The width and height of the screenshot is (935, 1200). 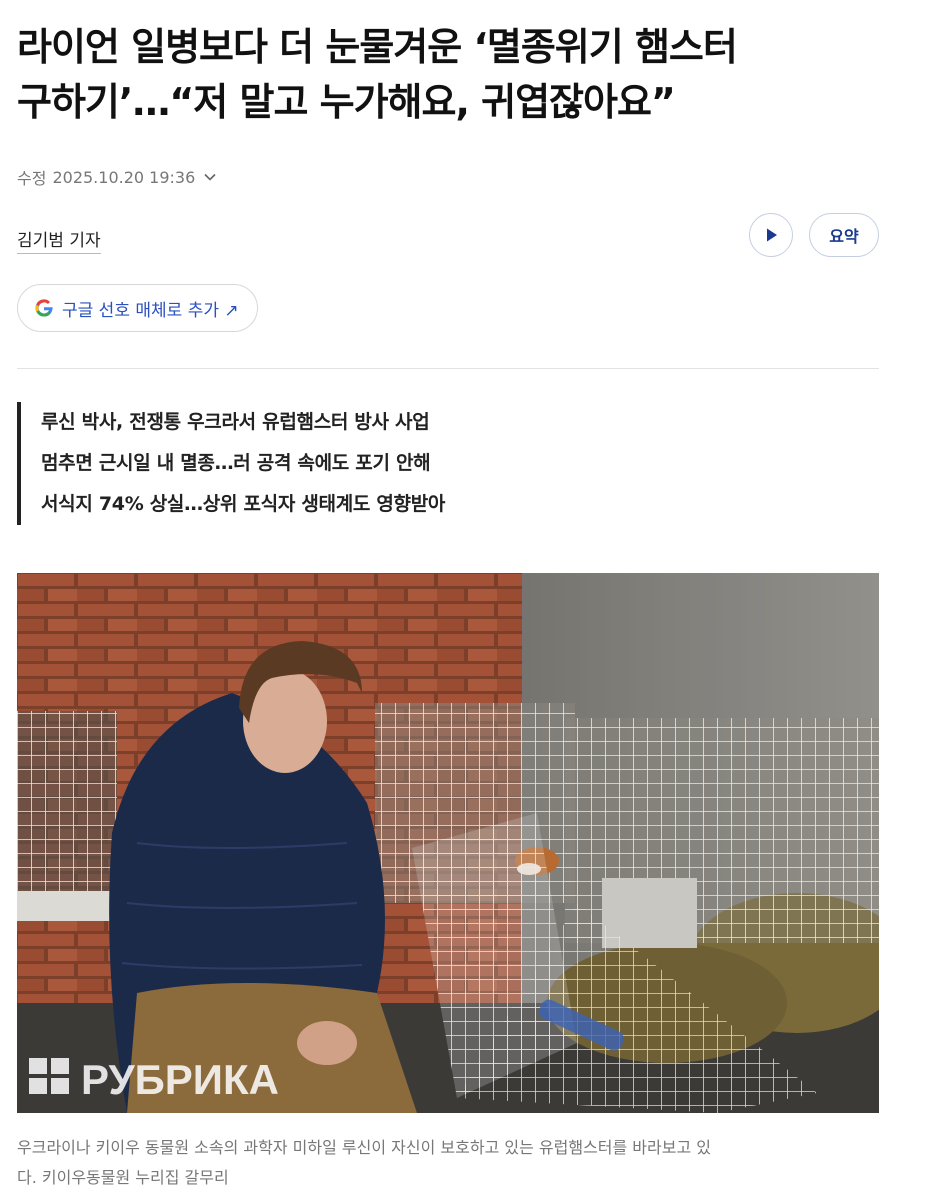 What do you see at coordinates (32, 178) in the screenshot?
I see `modified-label: 수정` at bounding box center [32, 178].